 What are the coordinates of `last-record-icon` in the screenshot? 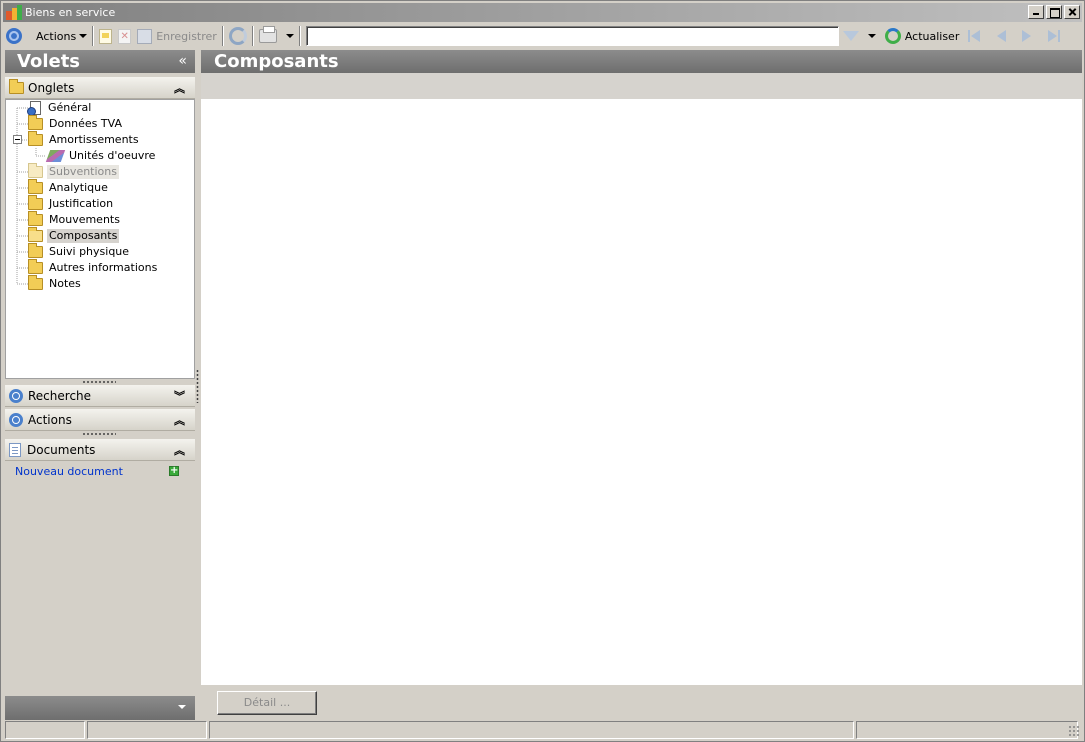 It's located at (1053, 36).